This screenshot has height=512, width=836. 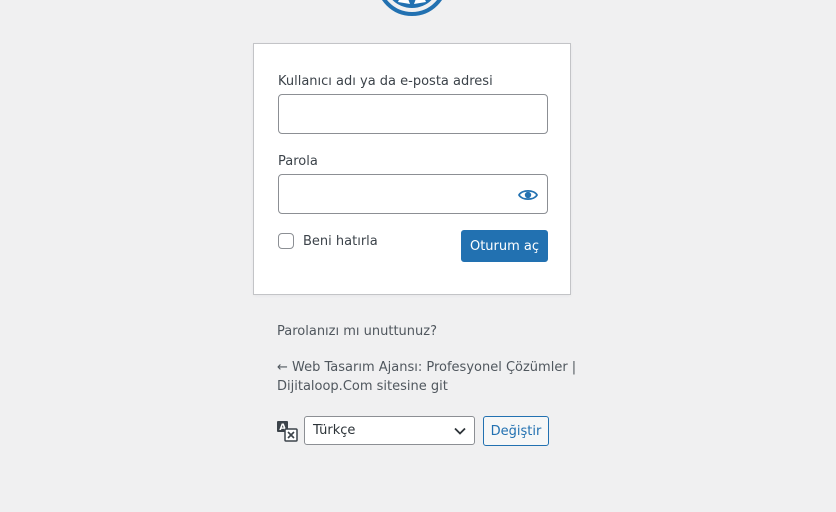 I want to click on chevron-down-icon, so click(x=460, y=431).